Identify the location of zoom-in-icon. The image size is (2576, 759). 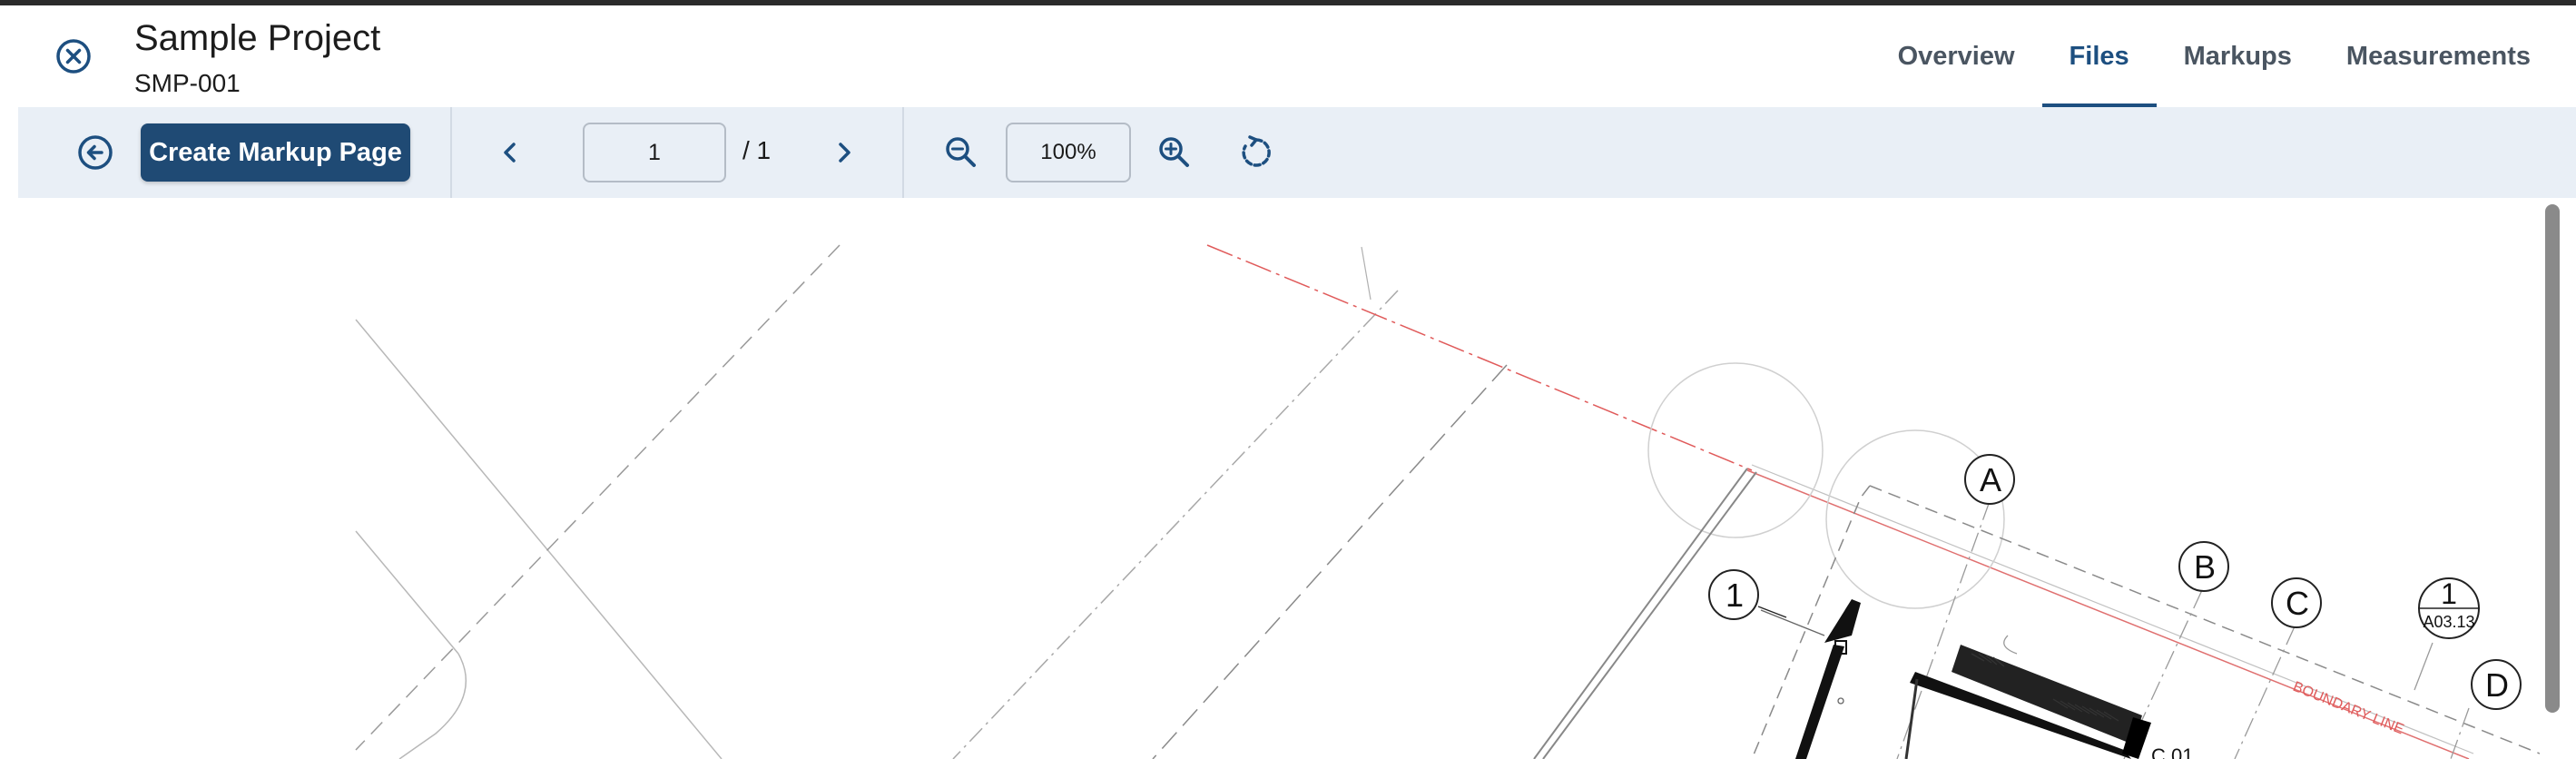
(1174, 152).